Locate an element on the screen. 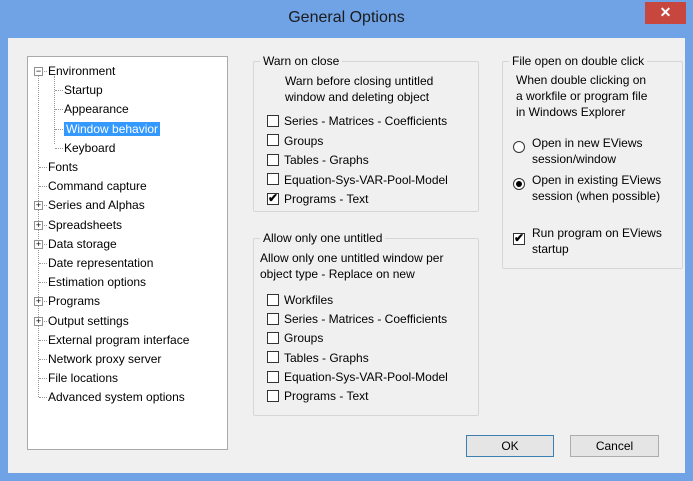 This screenshot has width=693, height=481. tree-item-output-settings: Output settings is located at coordinates (88, 321).